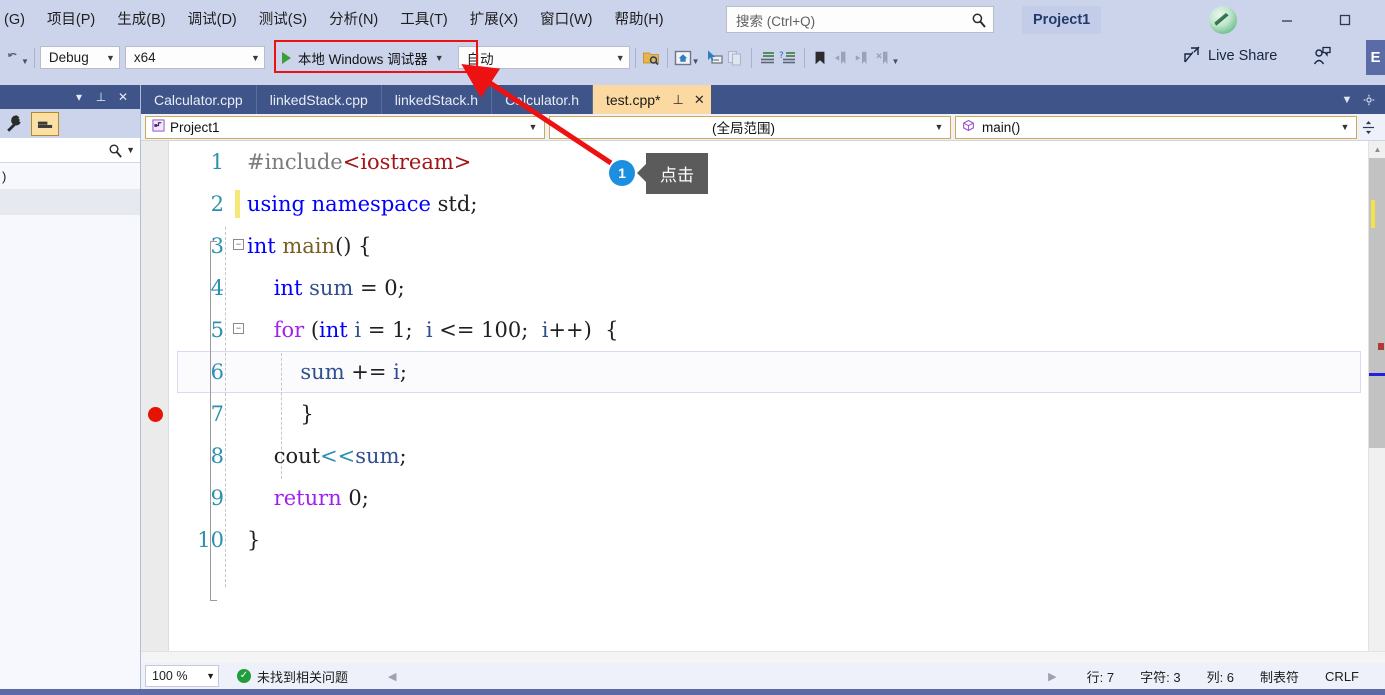  Describe the element at coordinates (217, 288) in the screenshot. I see `line-number: 4` at that location.